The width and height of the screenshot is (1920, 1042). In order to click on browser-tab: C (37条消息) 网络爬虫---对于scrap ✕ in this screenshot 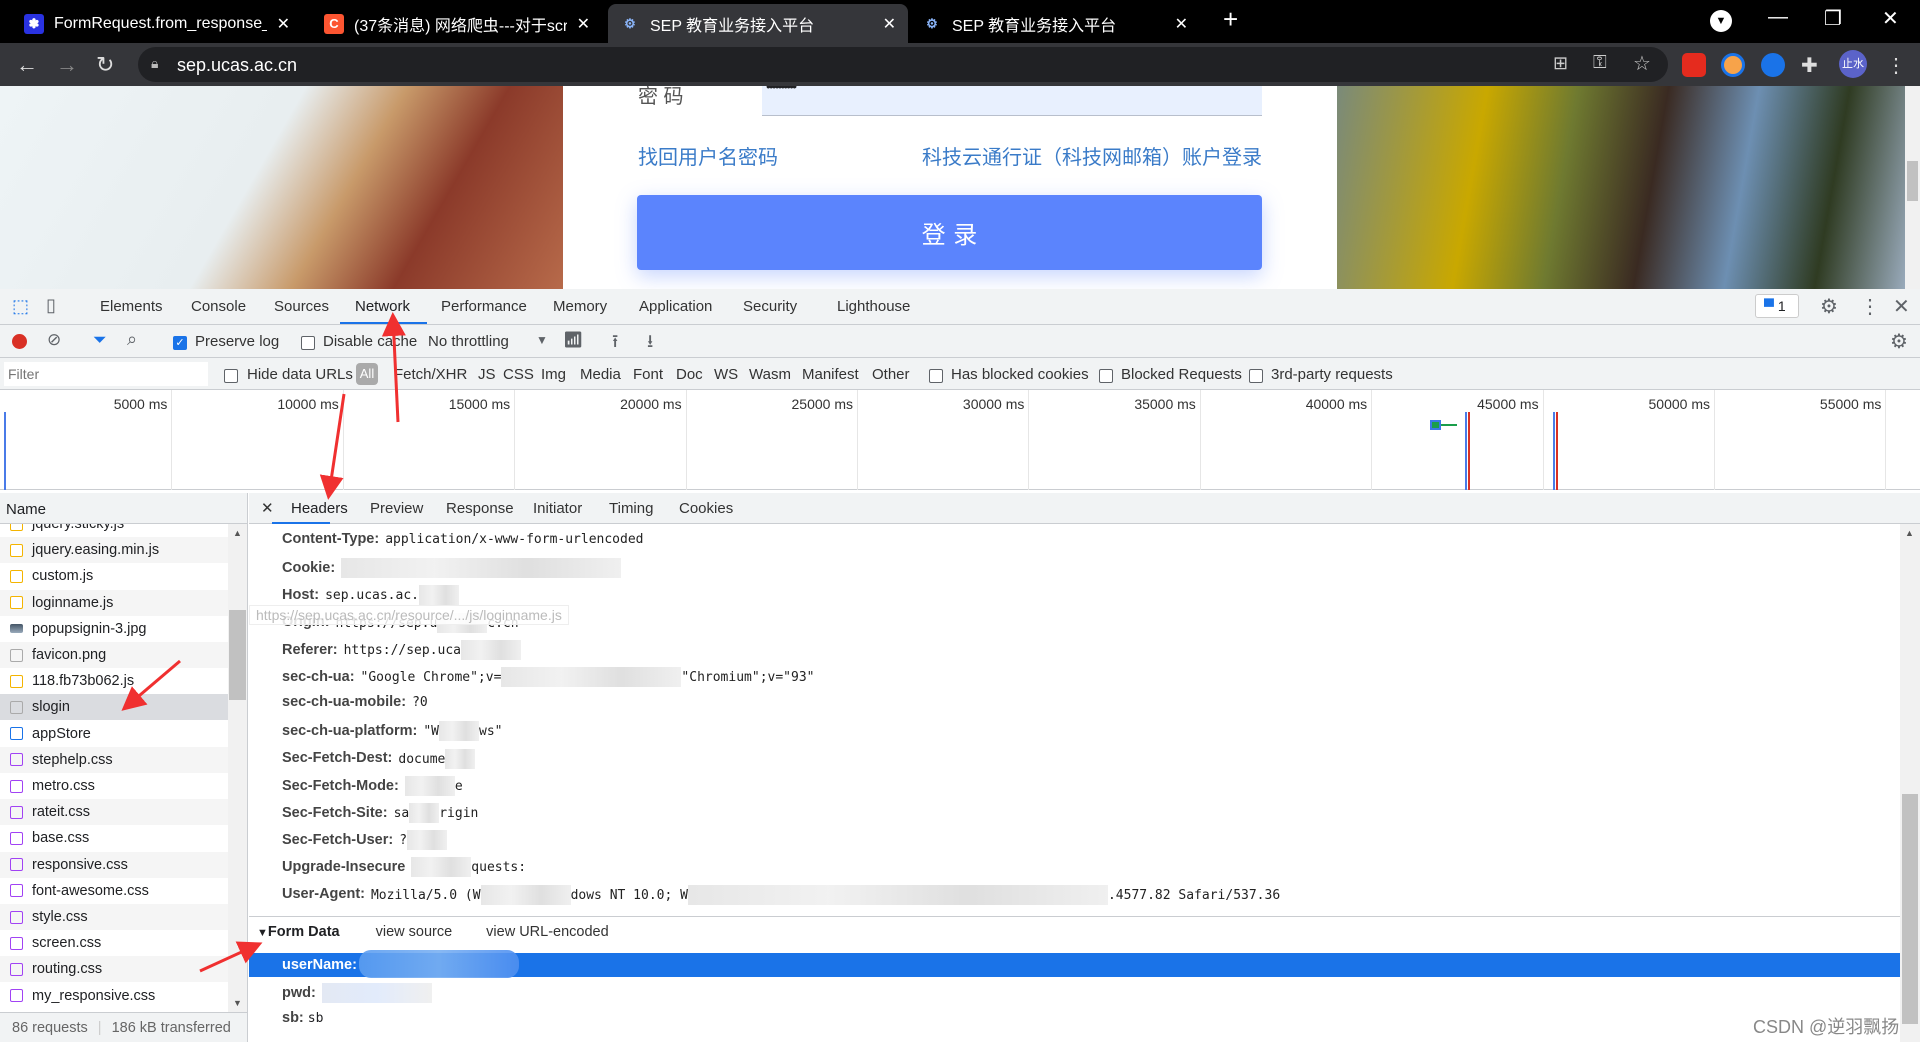, I will do `click(457, 23)`.